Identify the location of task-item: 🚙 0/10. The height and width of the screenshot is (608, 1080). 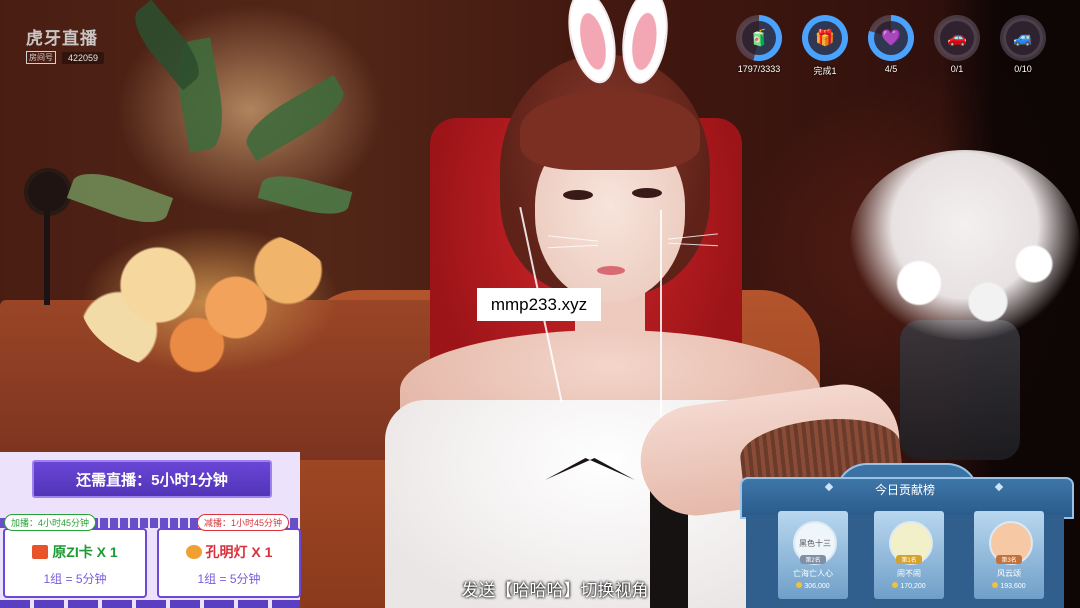
(1023, 51).